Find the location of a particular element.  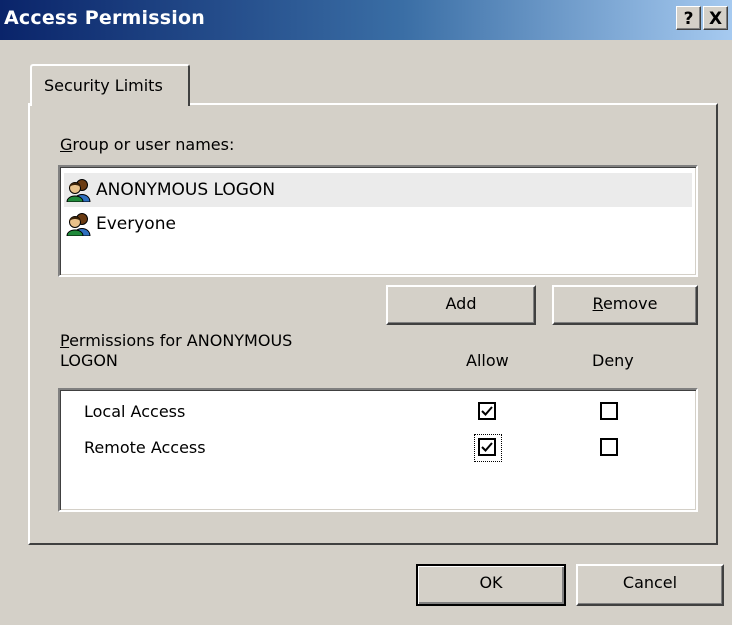

add-button: Add is located at coordinates (461, 305).